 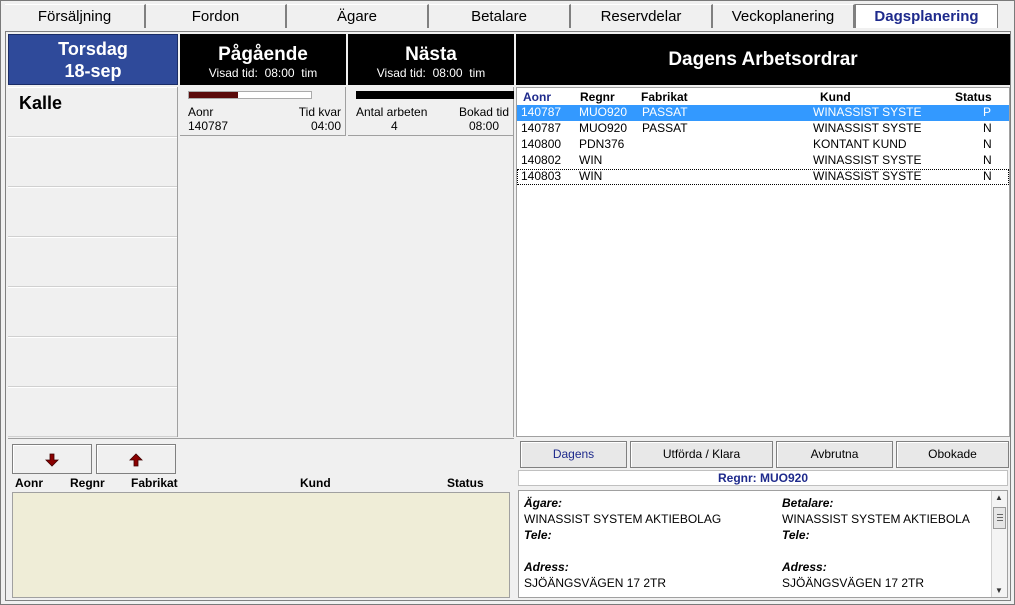 What do you see at coordinates (261, 484) in the screenshot?
I see `lower-list-header: Aonr Regnr Fabrikat Kund Status` at bounding box center [261, 484].